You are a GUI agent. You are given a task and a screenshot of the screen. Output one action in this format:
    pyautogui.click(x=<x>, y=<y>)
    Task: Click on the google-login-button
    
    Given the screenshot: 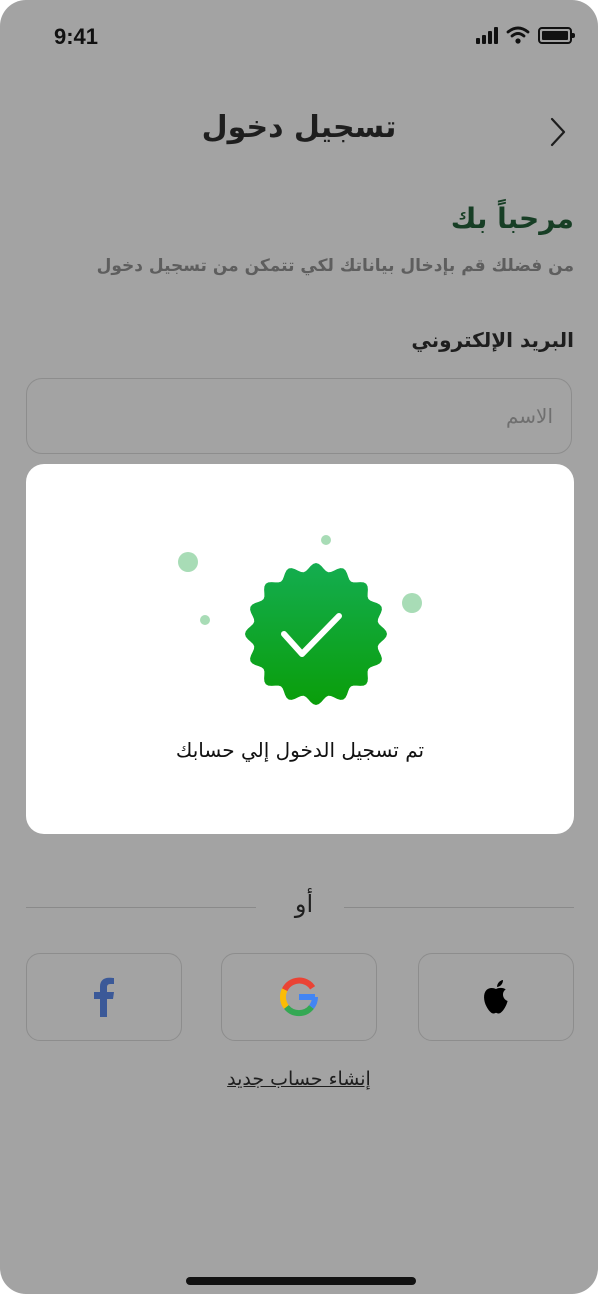 What is the action you would take?
    pyautogui.click(x=299, y=997)
    